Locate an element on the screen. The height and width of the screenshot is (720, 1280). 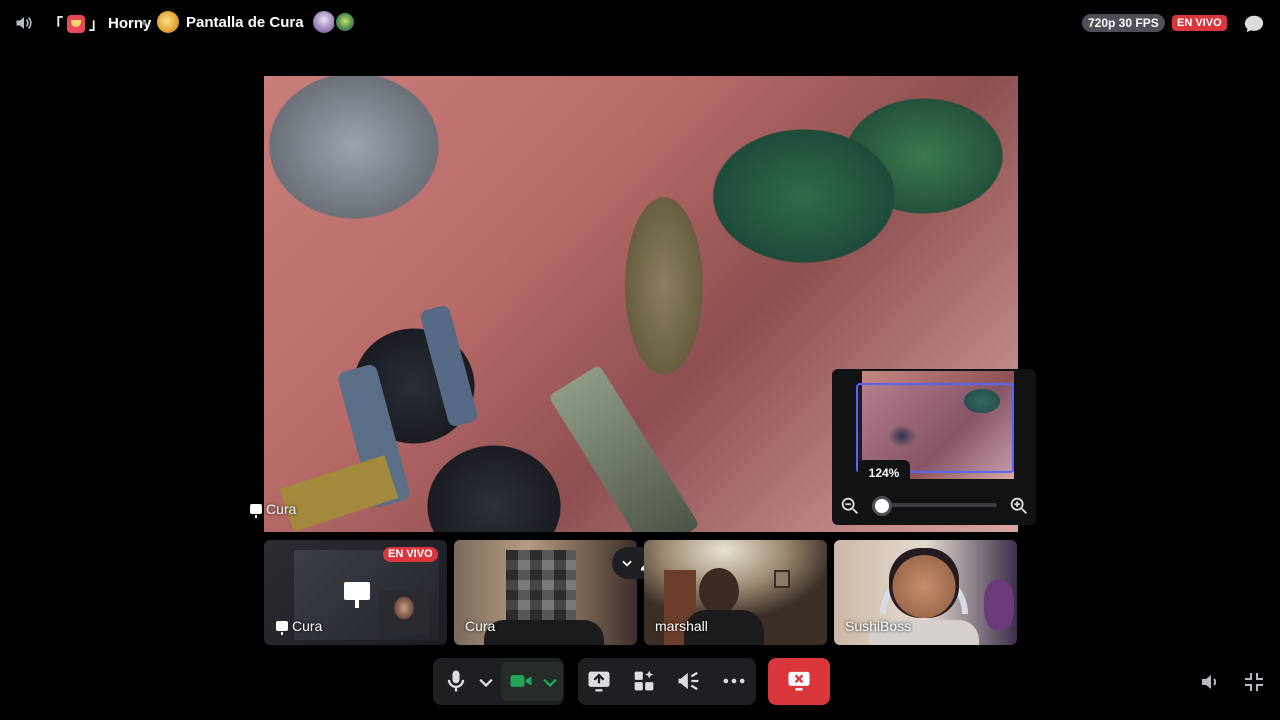
volume-icon is located at coordinates (1210, 682).